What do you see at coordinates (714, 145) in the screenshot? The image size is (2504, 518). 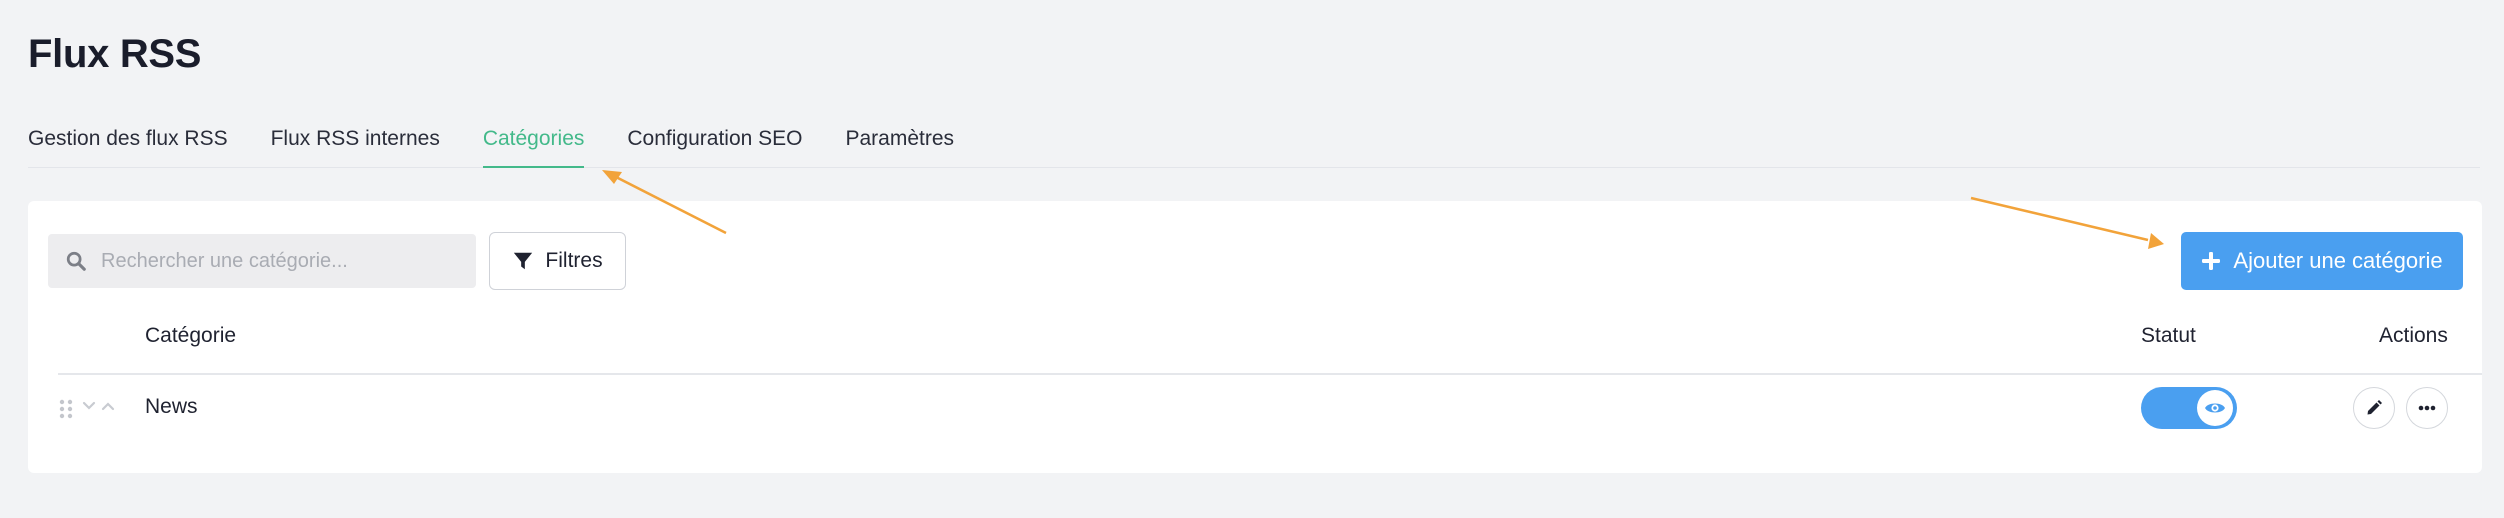 I see `tab-configuration-seo: Configuration SEO` at bounding box center [714, 145].